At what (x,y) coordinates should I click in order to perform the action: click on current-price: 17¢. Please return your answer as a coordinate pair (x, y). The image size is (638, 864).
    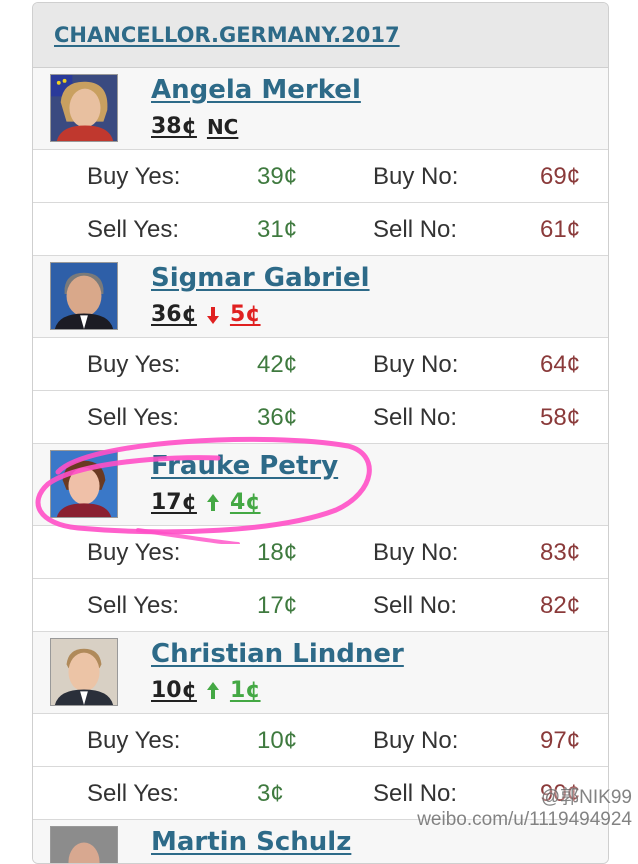
    Looking at the image, I should click on (174, 502).